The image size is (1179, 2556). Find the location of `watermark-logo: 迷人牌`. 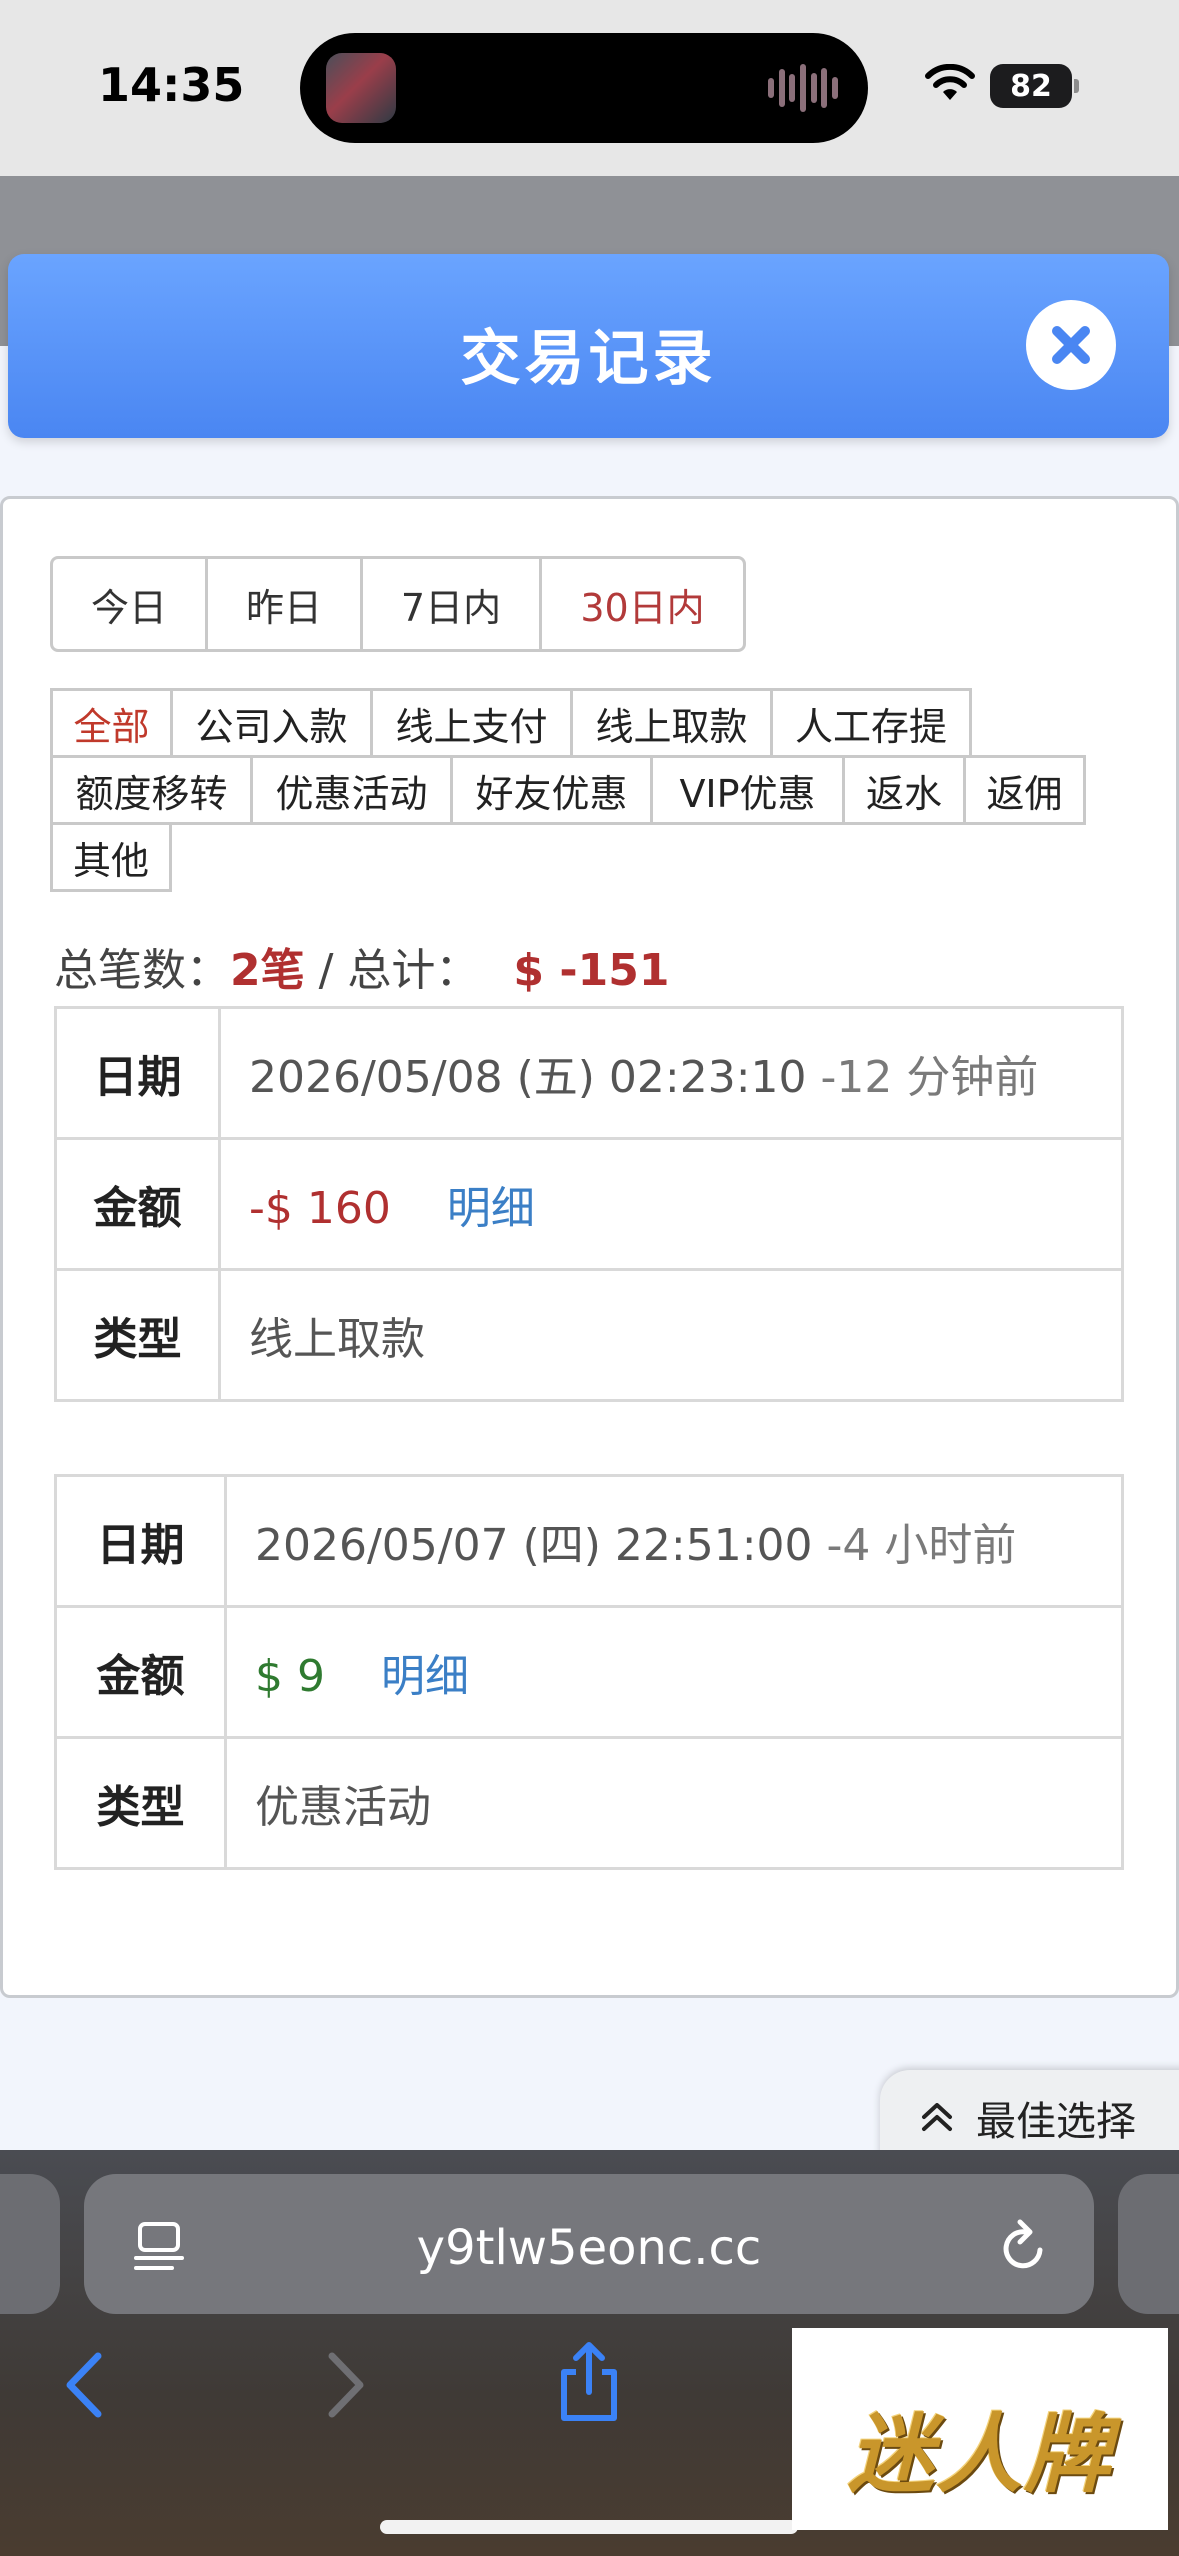

watermark-logo: 迷人牌 is located at coordinates (980, 2429).